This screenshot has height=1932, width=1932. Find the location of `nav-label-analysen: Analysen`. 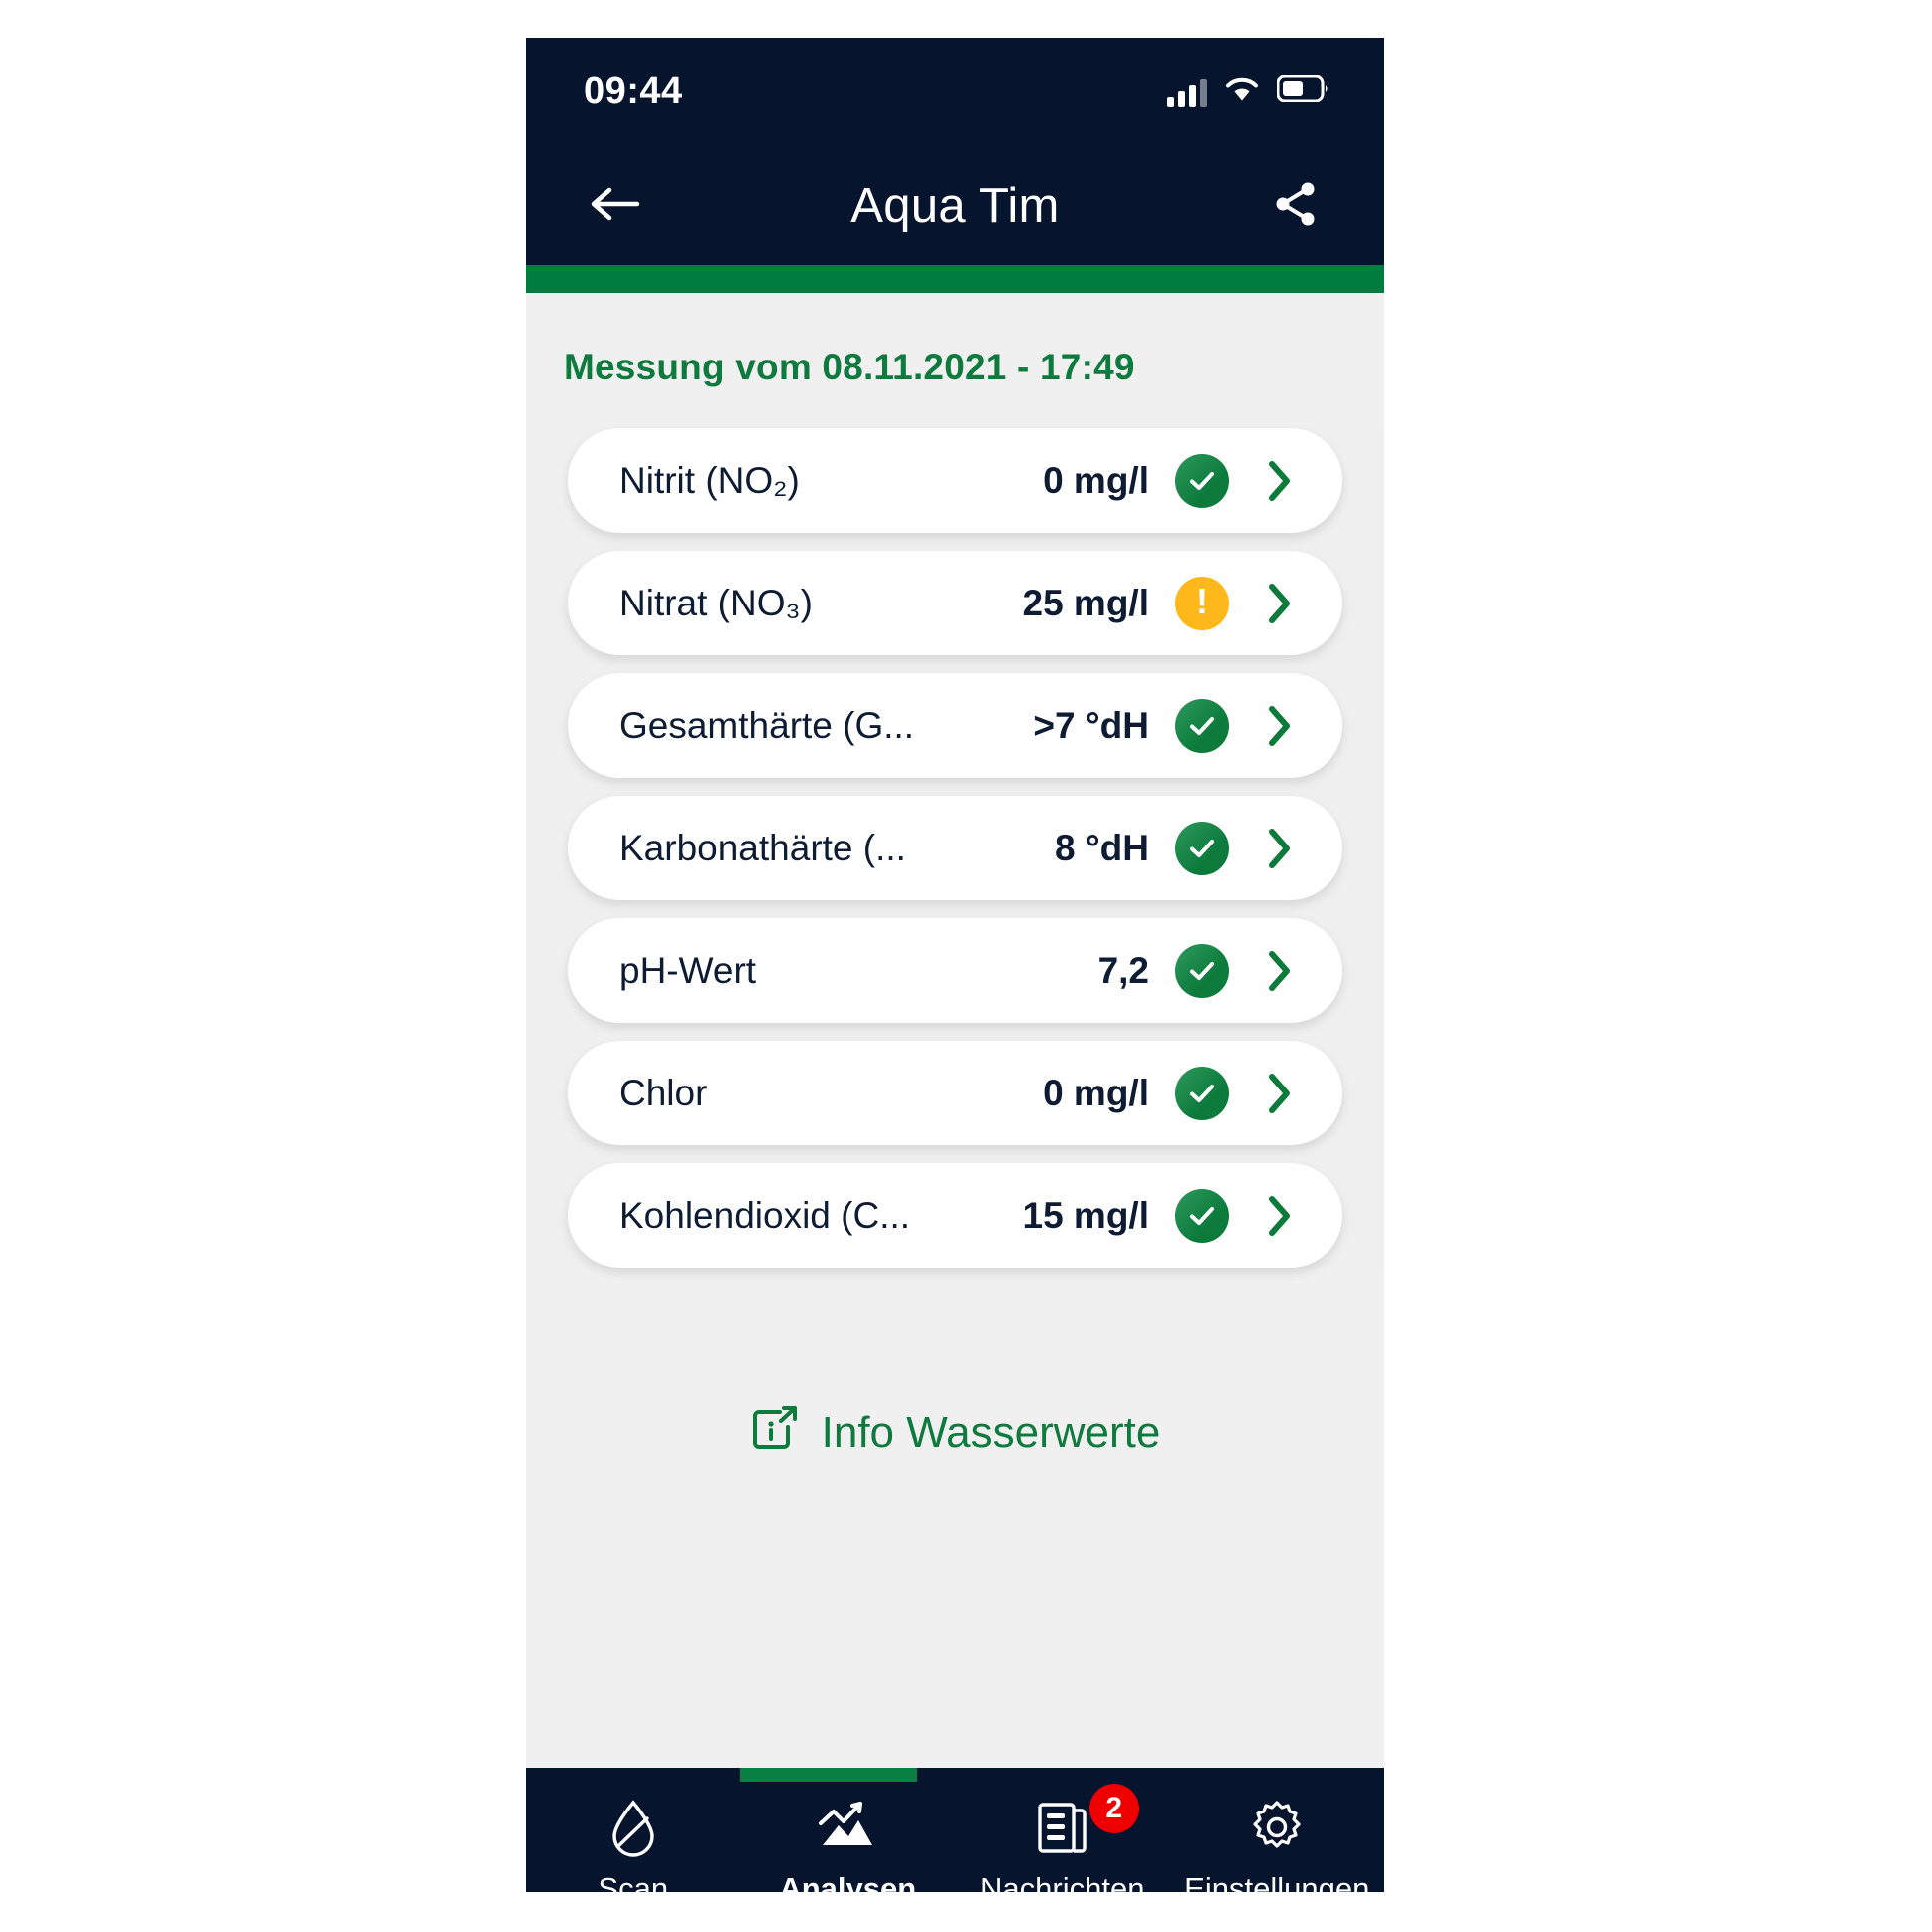

nav-label-analysen: Analysen is located at coordinates (848, 1882).